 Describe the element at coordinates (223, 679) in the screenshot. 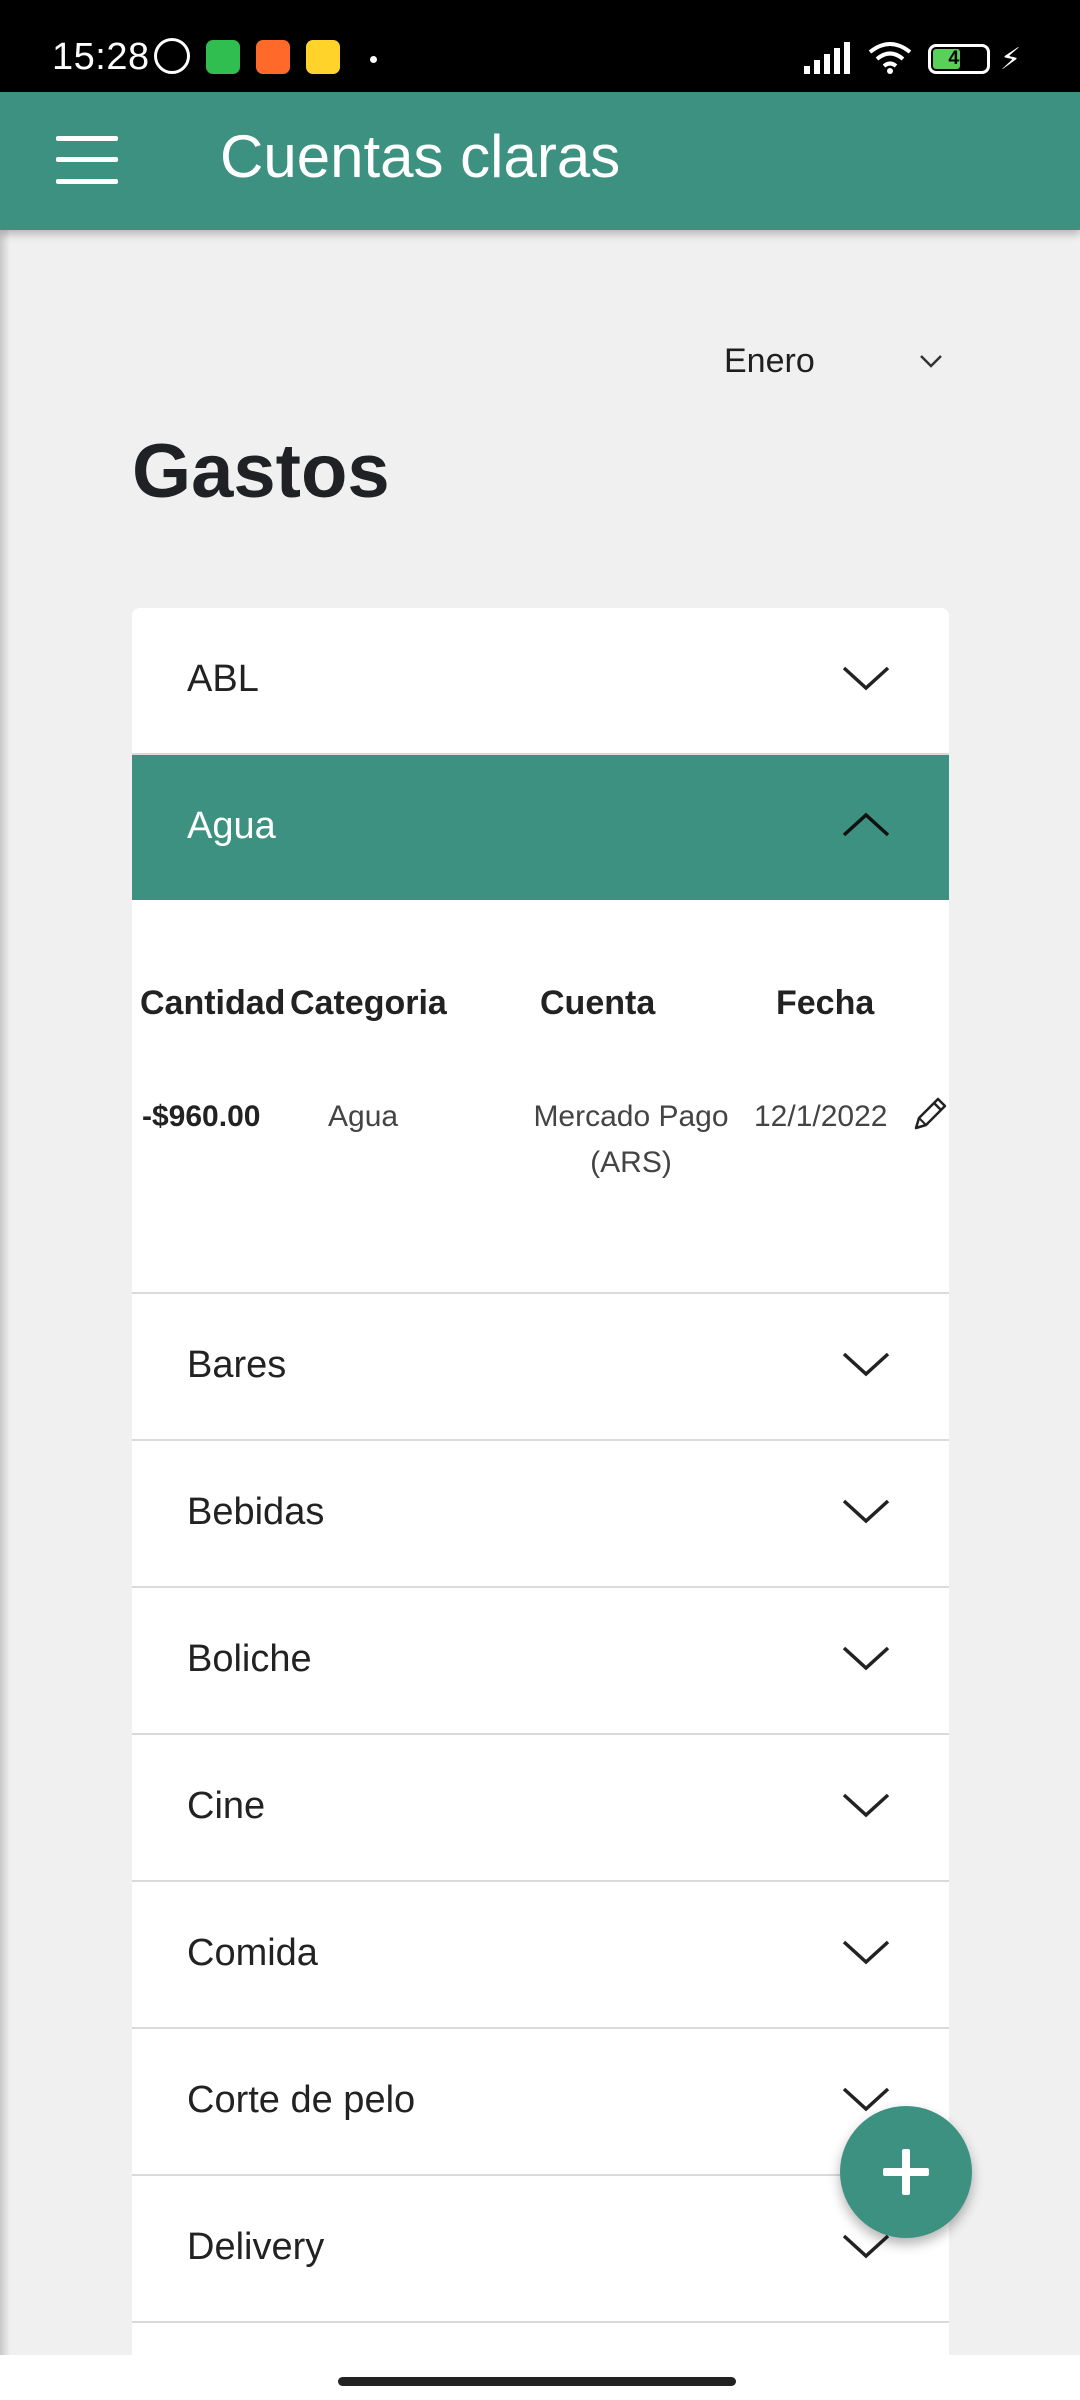

I see `category-label: ABL` at that location.